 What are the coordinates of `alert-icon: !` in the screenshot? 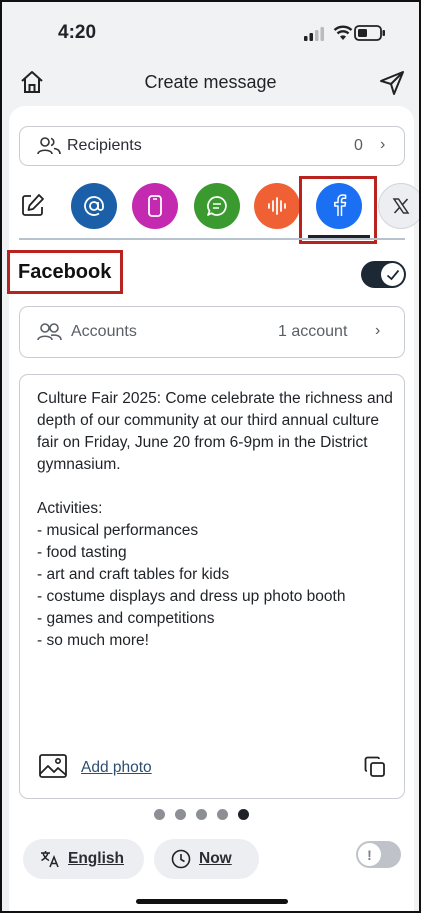 It's located at (369, 854).